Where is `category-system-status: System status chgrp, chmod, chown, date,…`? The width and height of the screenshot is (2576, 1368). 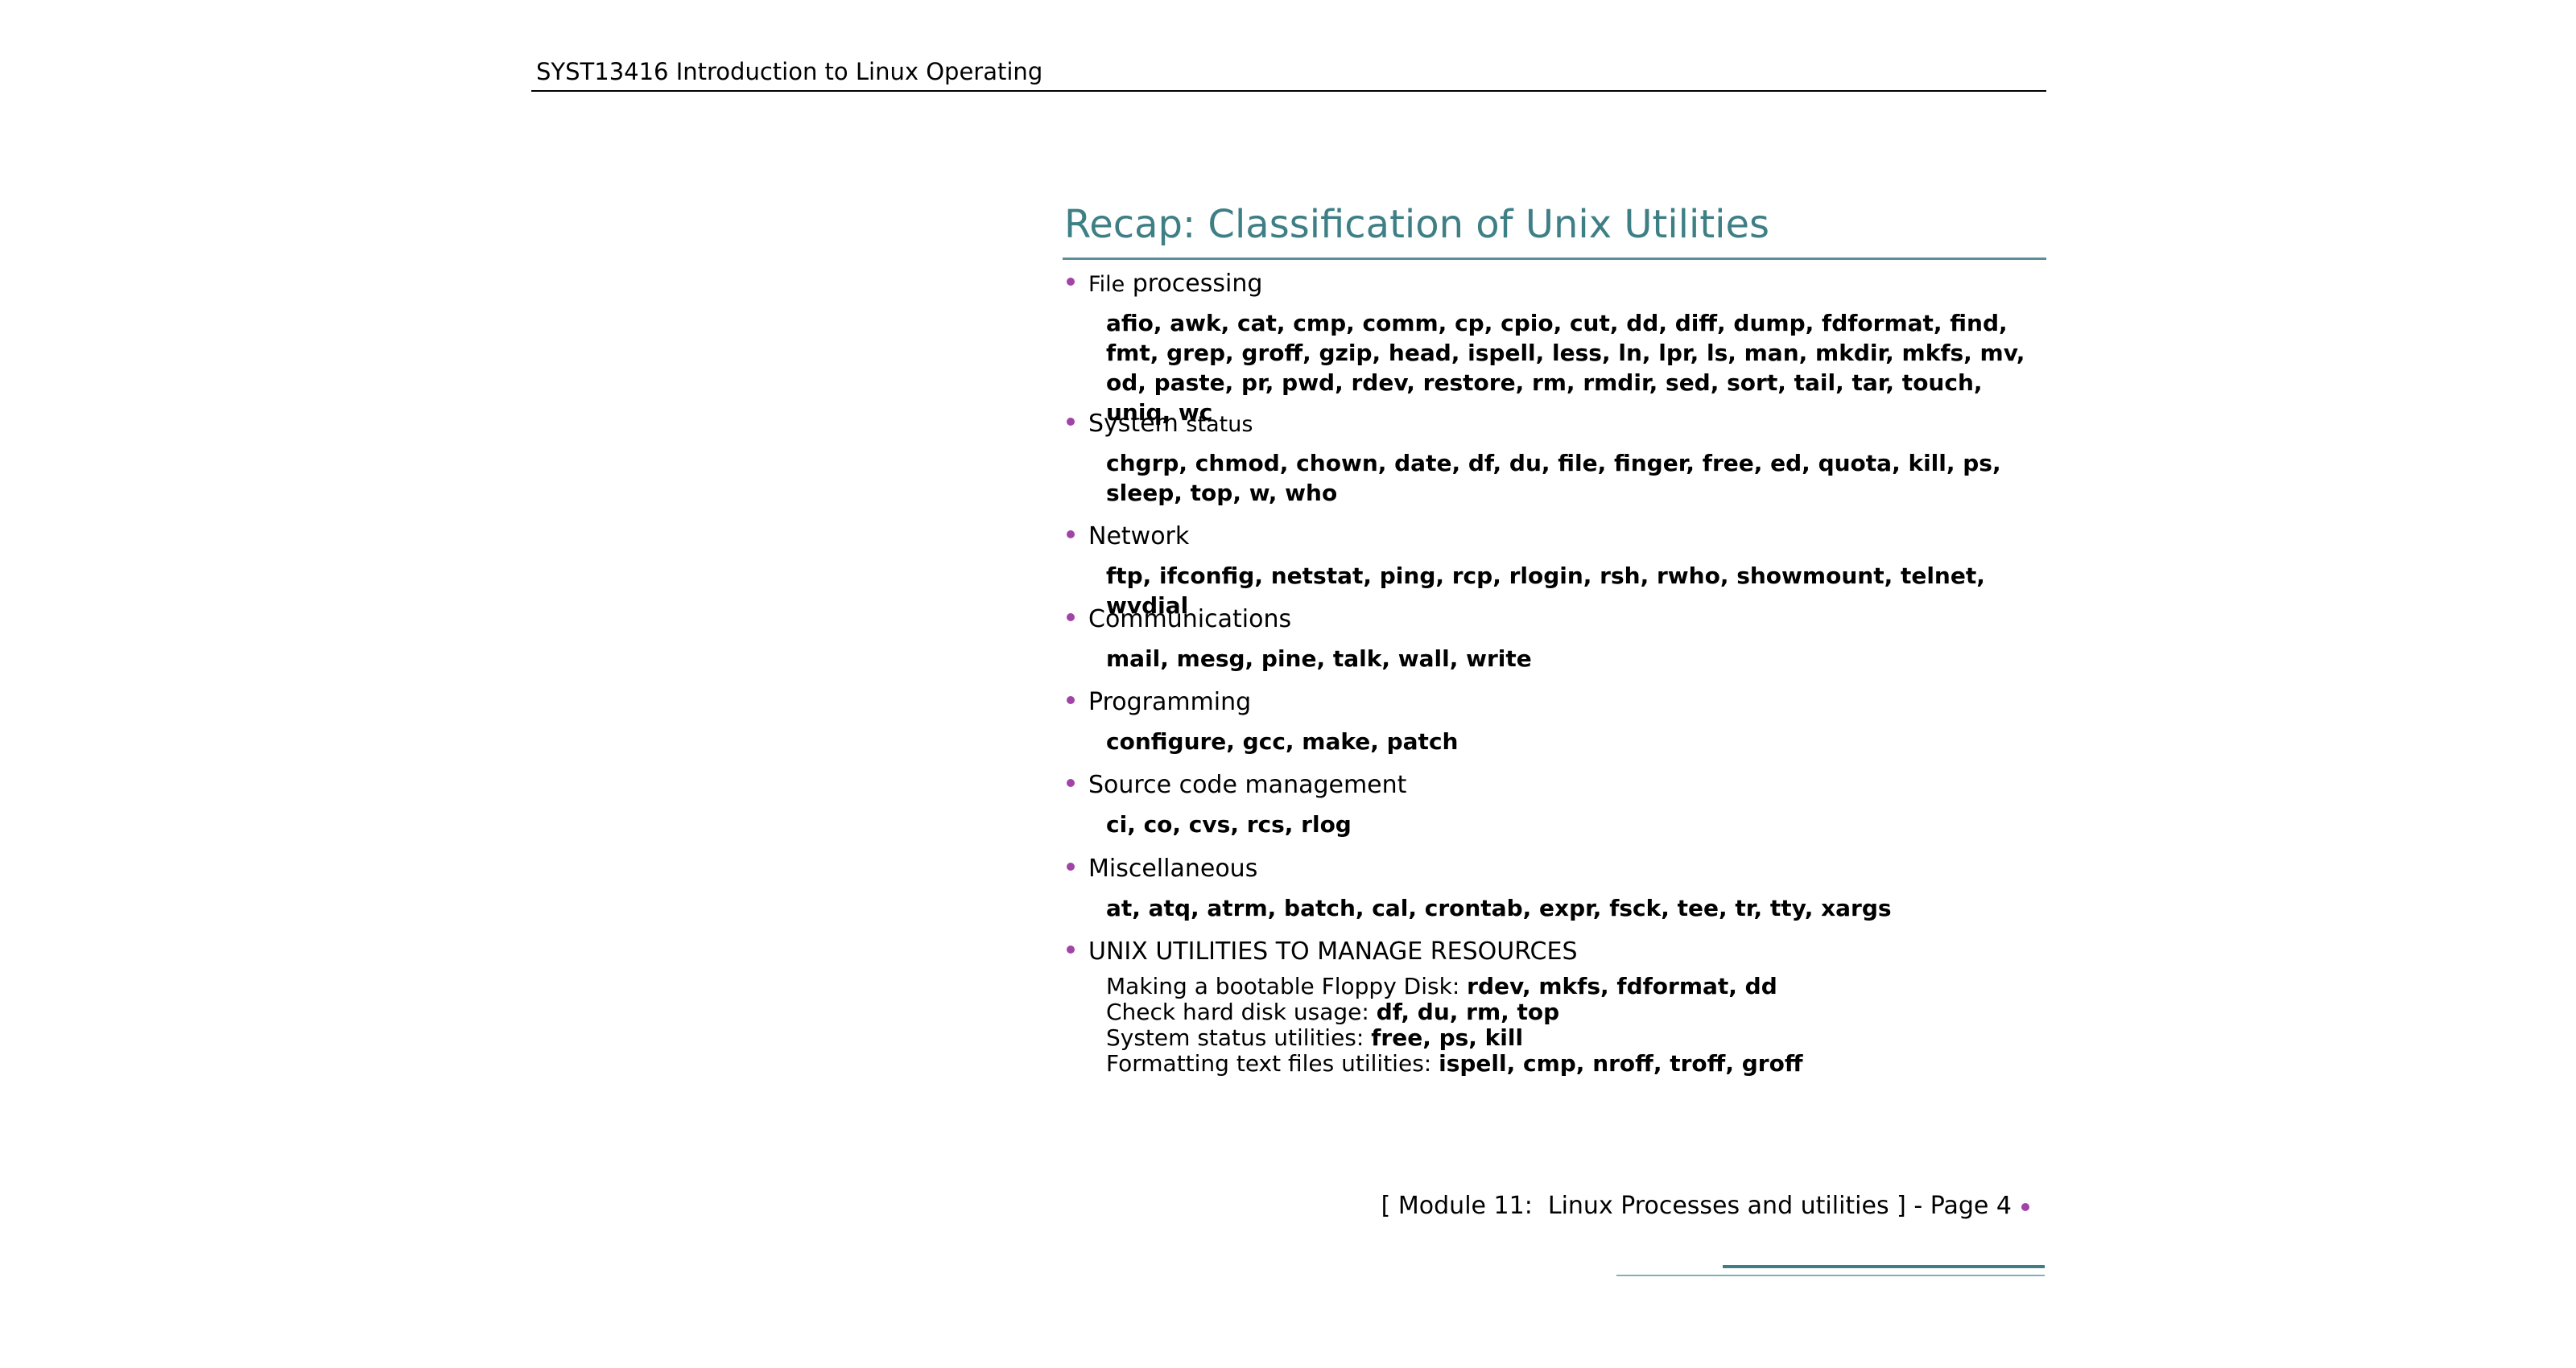 category-system-status: System status chgrp, chmod, chown, date,… is located at coordinates (1554, 458).